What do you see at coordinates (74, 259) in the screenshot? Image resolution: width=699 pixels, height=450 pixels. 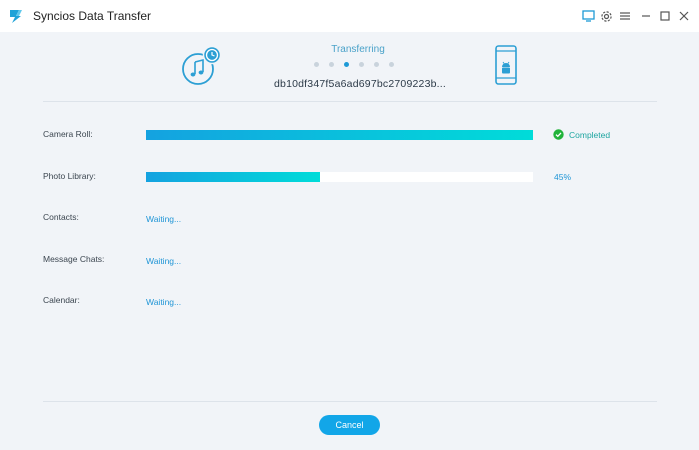 I see `item-label-message-chats: Message Chats:` at bounding box center [74, 259].